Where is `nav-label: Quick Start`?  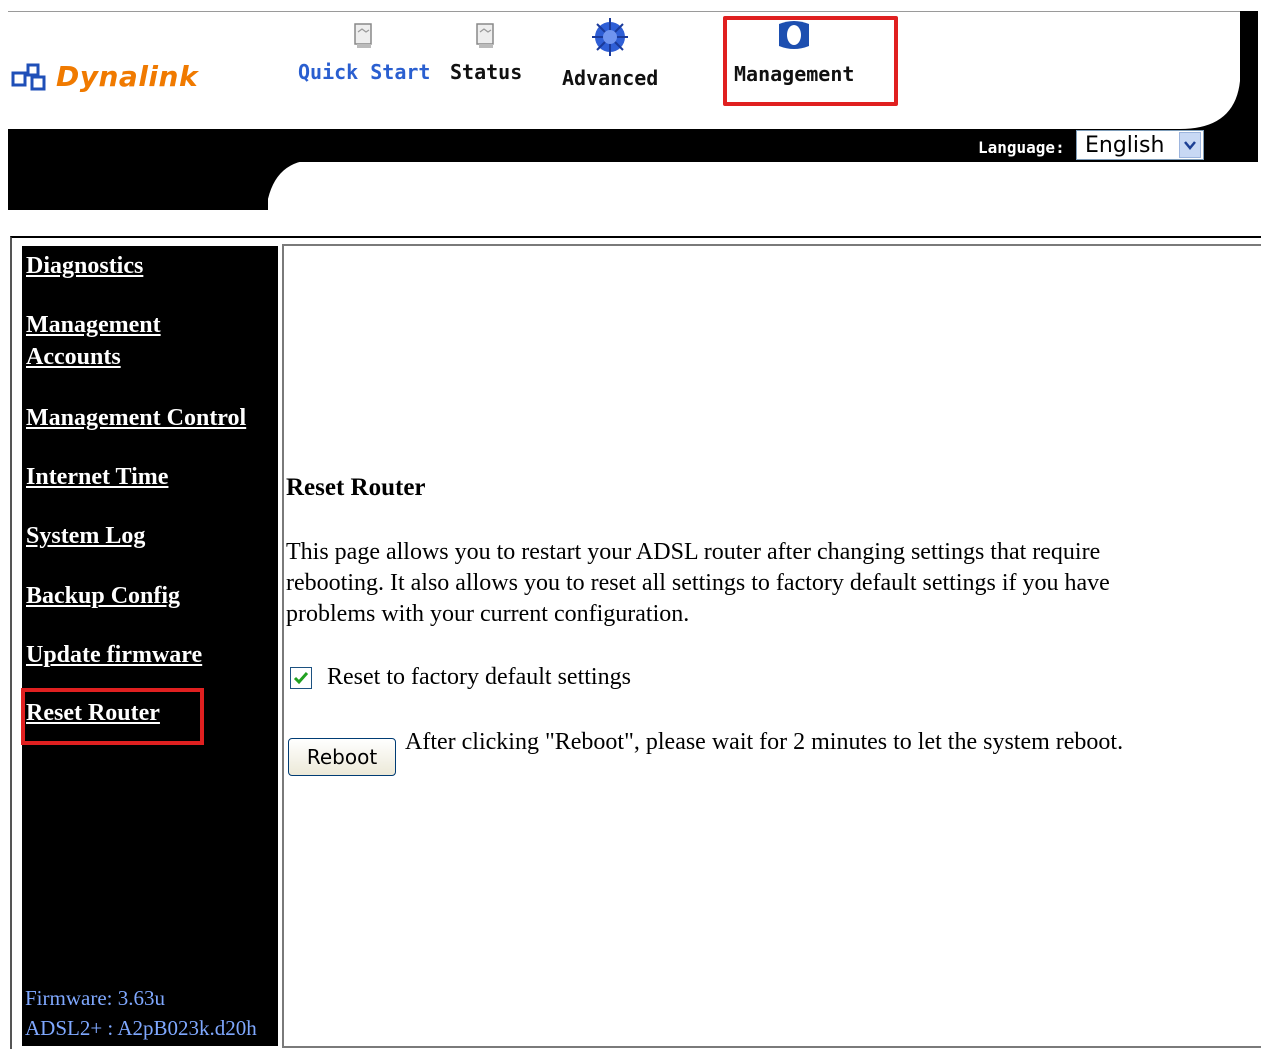 nav-label: Quick Start is located at coordinates (364, 72).